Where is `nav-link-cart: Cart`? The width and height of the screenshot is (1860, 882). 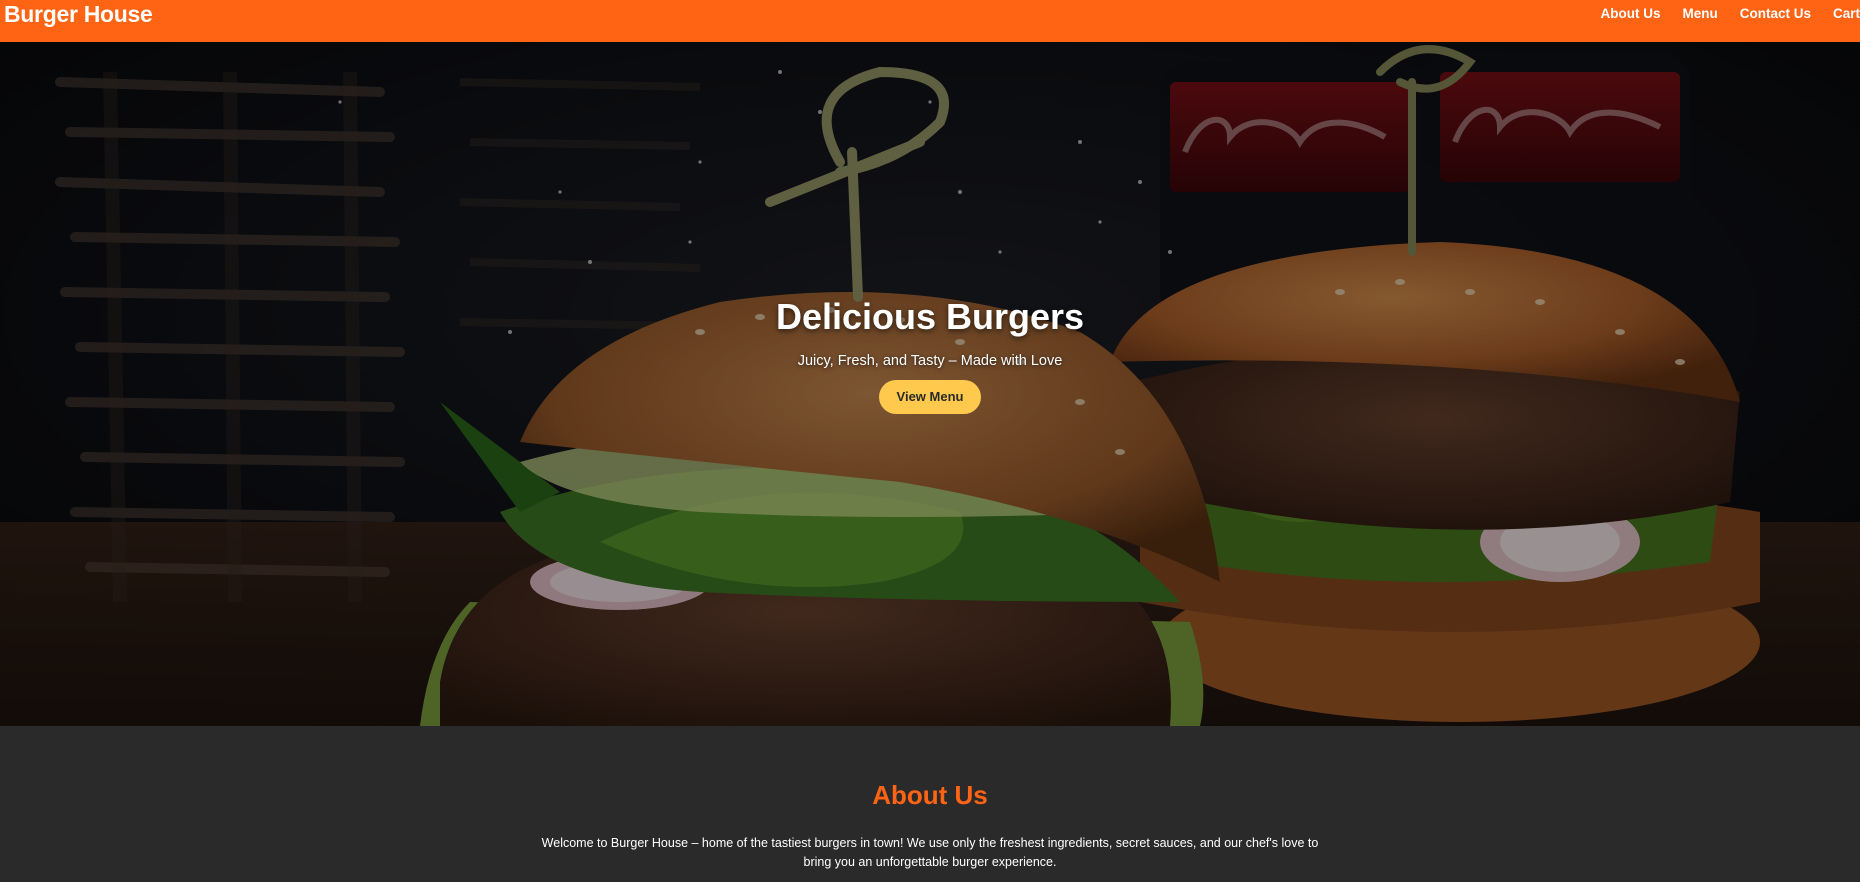 nav-link-cart: Cart is located at coordinates (1846, 14).